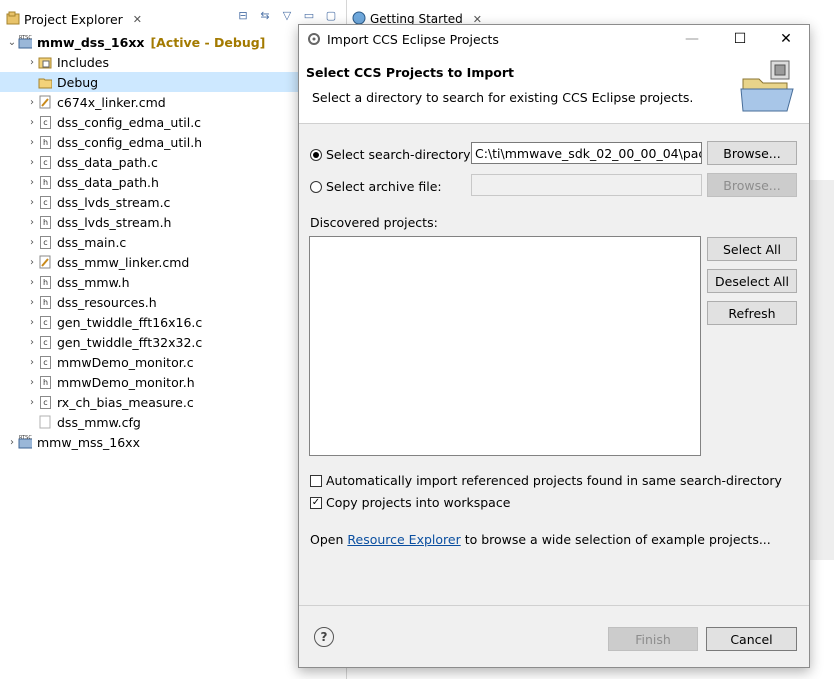 This screenshot has height=679, width=834. Describe the element at coordinates (114, 222) in the screenshot. I see `tree-item-label: dss_lvds_stream.h` at that location.